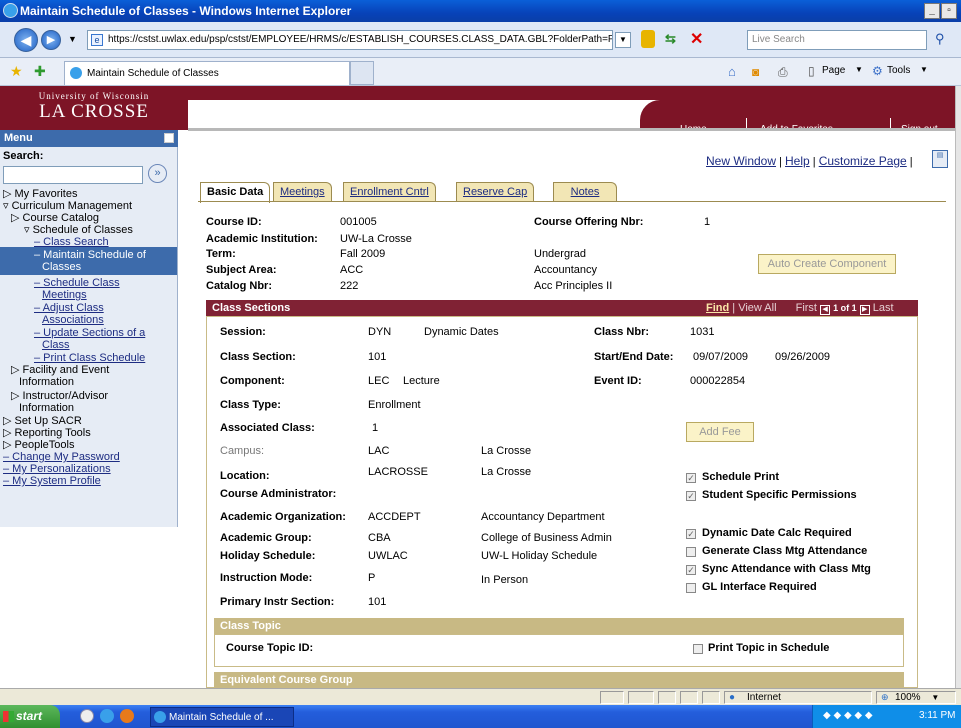  I want to click on sync-attendance-checkbox: ✓, so click(691, 570).